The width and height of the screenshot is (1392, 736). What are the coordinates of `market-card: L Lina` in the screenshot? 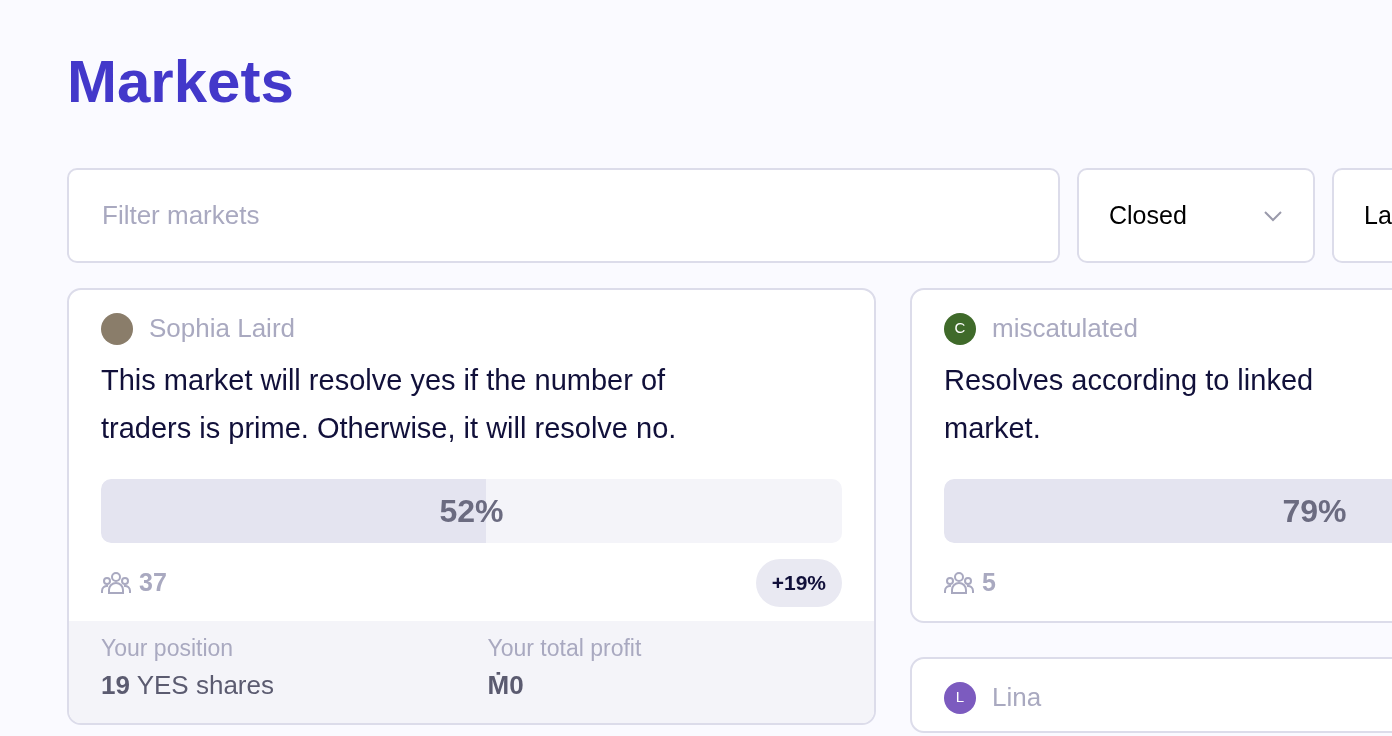 It's located at (1151, 695).